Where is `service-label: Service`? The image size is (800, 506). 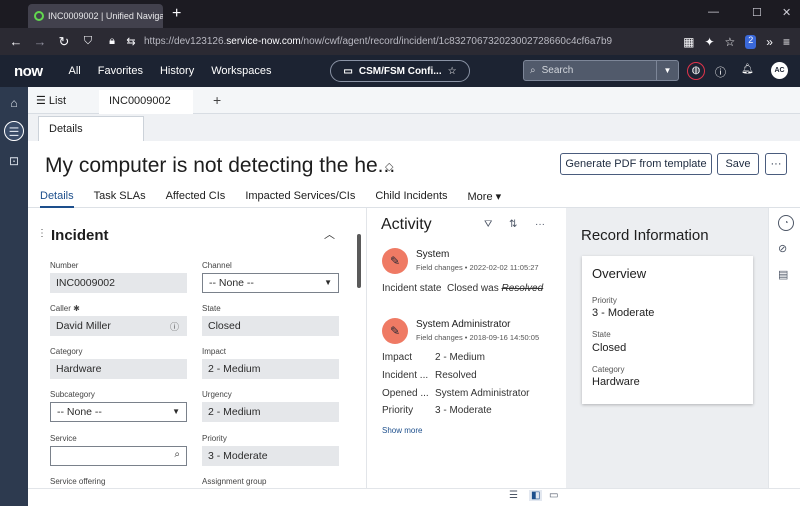
service-label: Service is located at coordinates (63, 438).